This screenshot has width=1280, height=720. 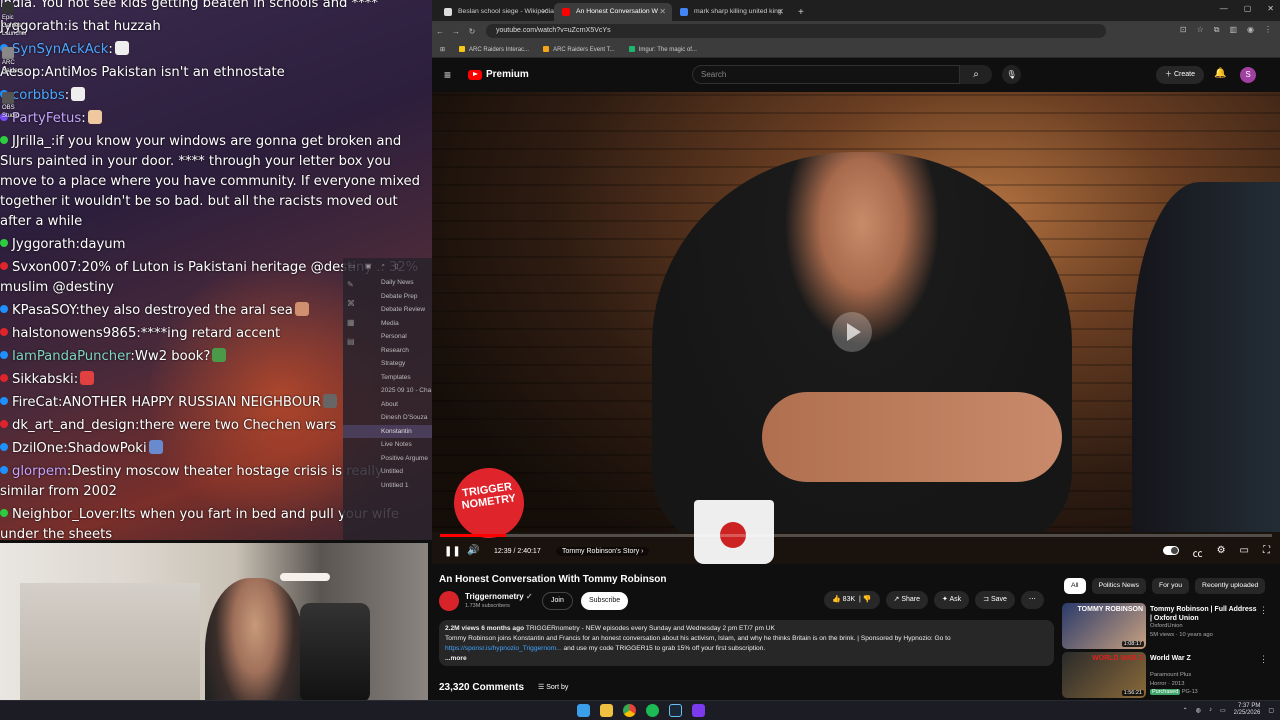 I want to click on minimize-icon: —, so click(x=1224, y=8).